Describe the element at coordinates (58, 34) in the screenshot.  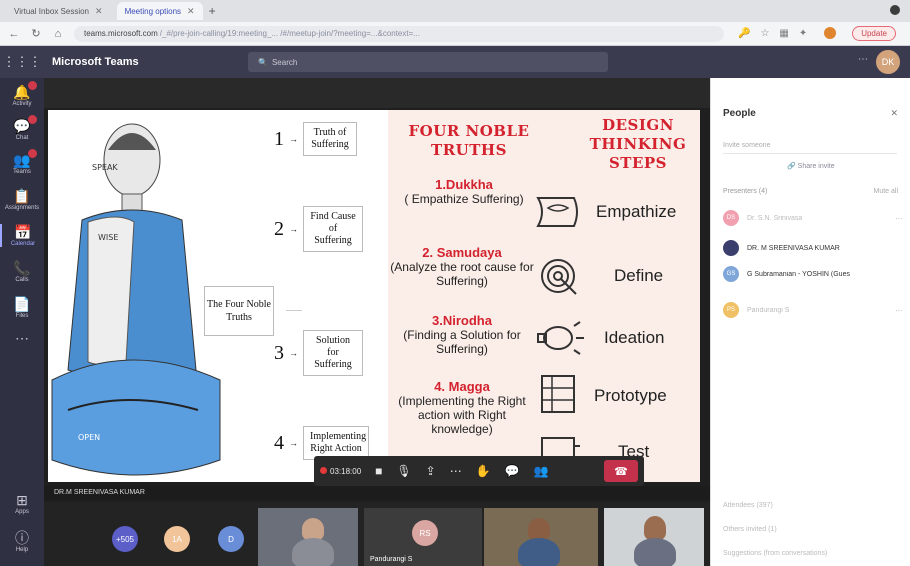
I see `home-icon: ⌂` at that location.